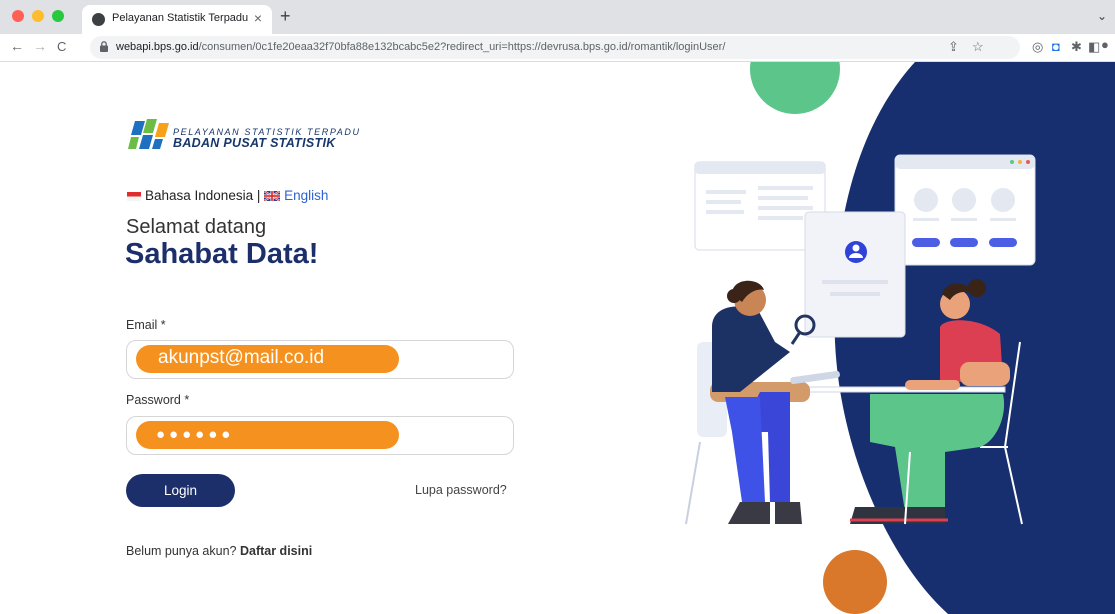 This screenshot has width=1115, height=614. I want to click on indonesia-flag-icon, so click(134, 196).